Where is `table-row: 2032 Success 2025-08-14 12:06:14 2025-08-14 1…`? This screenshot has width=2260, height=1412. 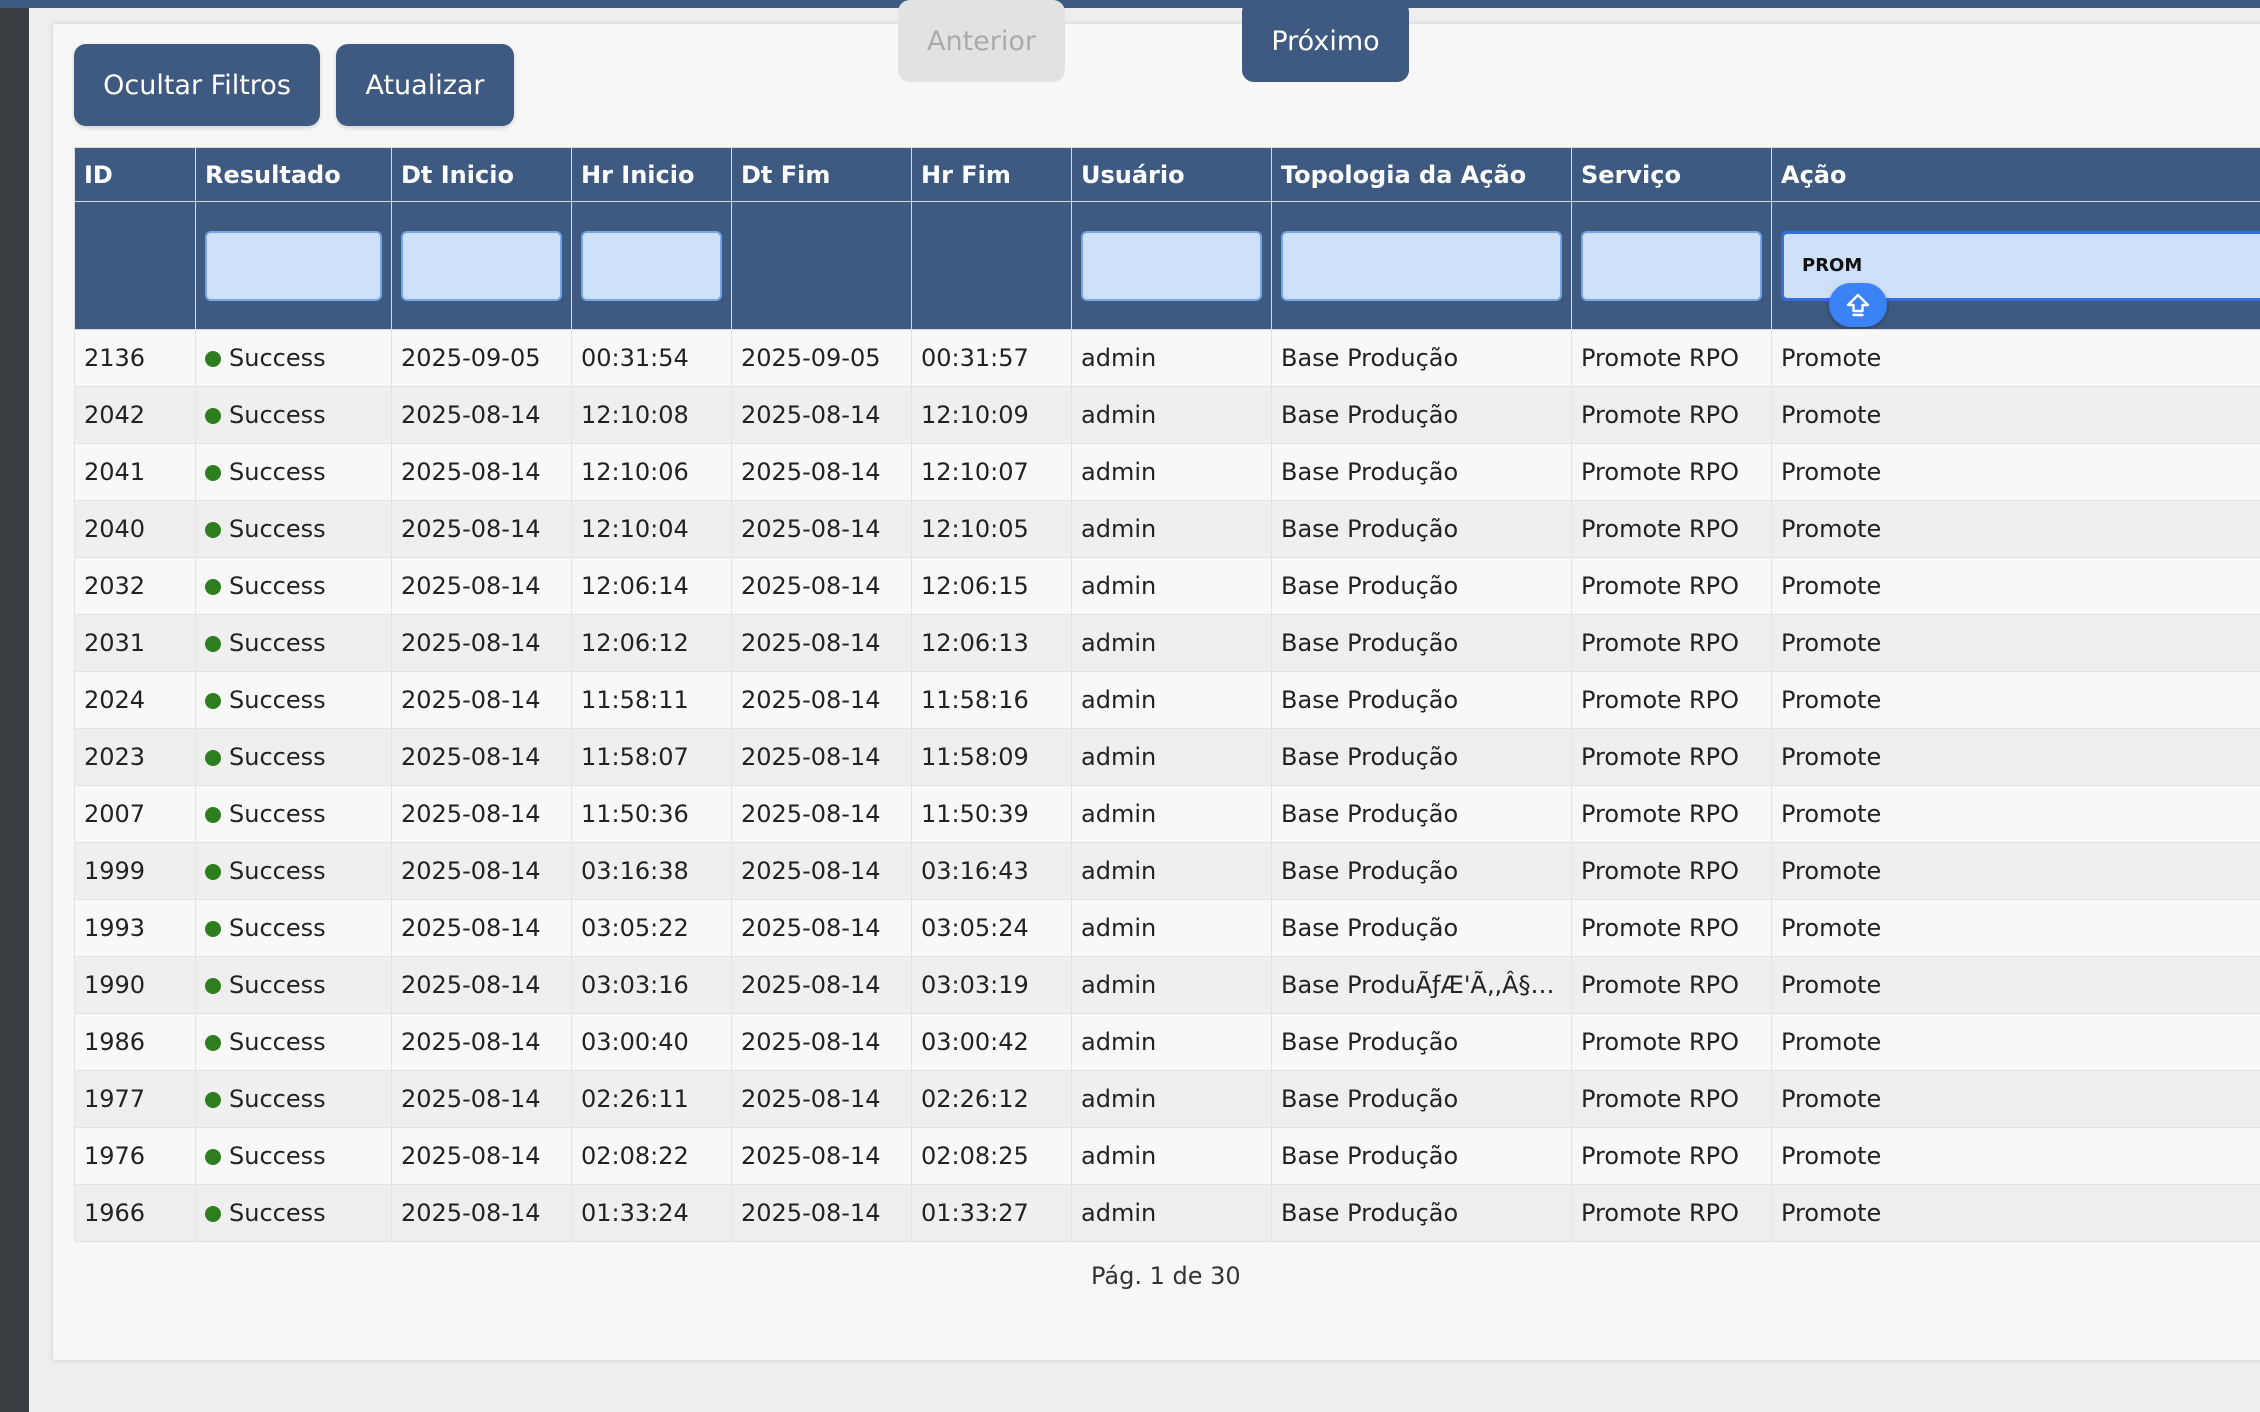
table-row: 2032 Success 2025-08-14 12:06:14 2025-08-14 1… is located at coordinates (1167, 586).